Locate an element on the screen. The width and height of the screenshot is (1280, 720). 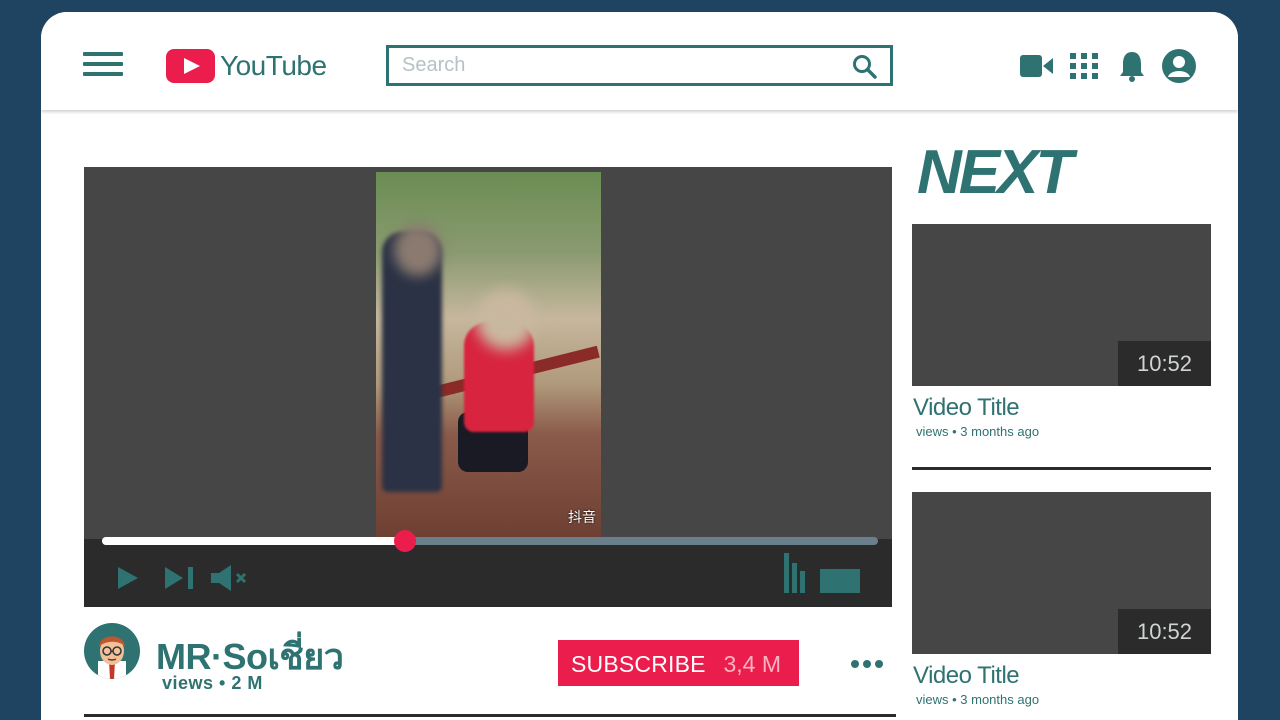
search-icon is located at coordinates (865, 67).